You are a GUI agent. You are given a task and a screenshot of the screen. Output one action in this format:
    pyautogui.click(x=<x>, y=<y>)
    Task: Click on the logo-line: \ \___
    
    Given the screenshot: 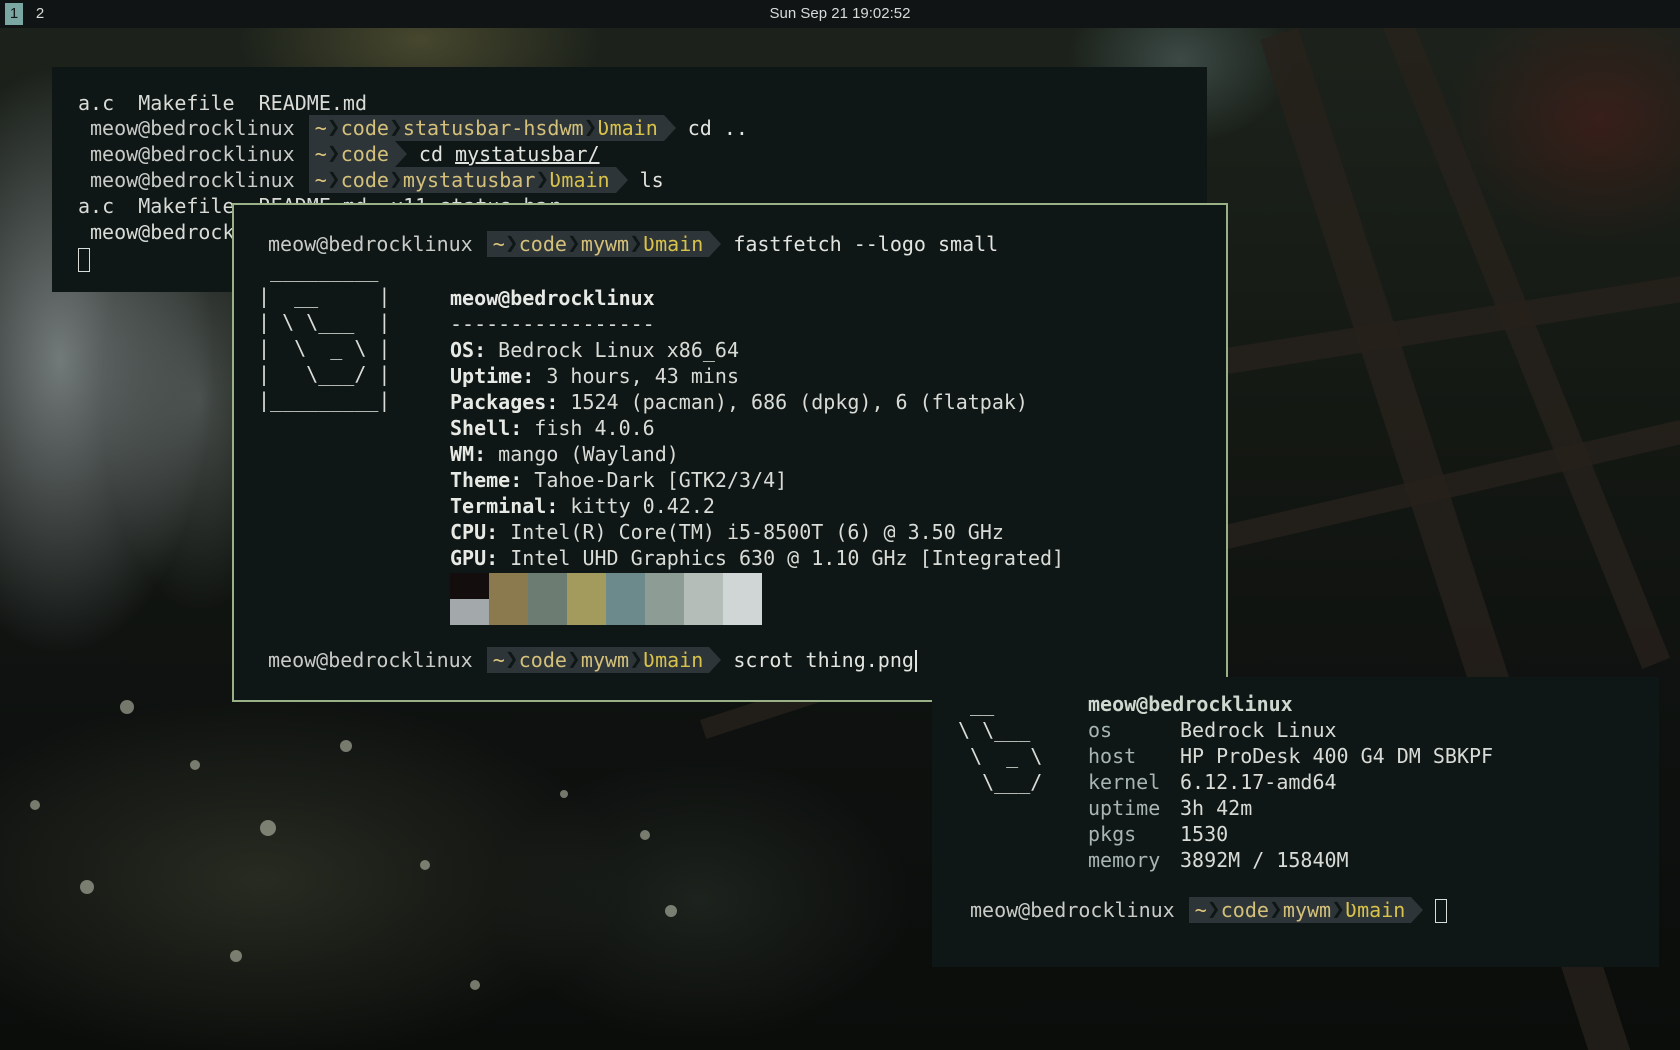 What is the action you would take?
    pyautogui.click(x=994, y=730)
    